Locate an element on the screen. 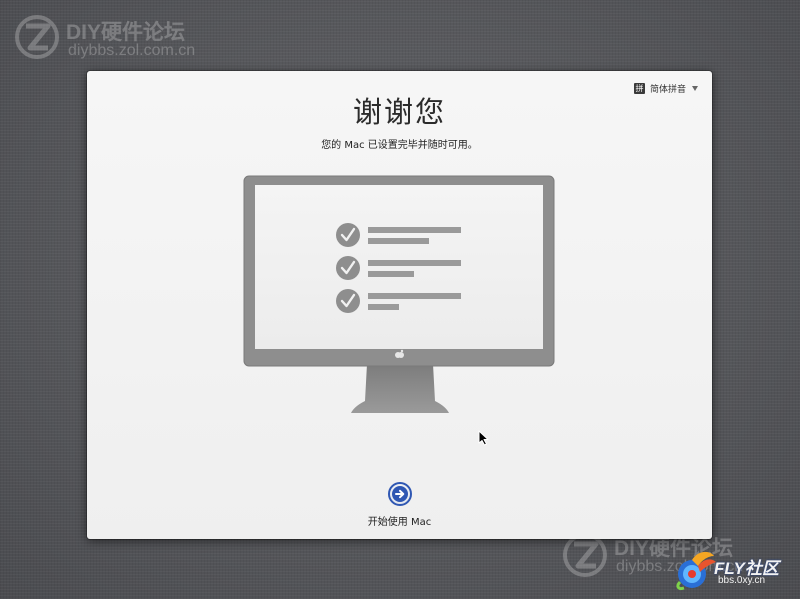  watermark-top: DIY硬件论坛 diybbs.zol.com.cn is located at coordinates (124, 40).